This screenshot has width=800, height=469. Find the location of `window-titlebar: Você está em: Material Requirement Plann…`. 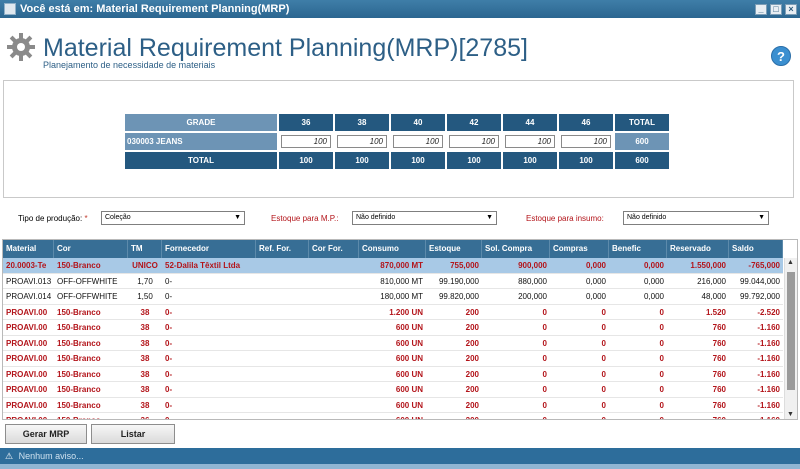

window-titlebar: Você está em: Material Requirement Plann… is located at coordinates (400, 9).